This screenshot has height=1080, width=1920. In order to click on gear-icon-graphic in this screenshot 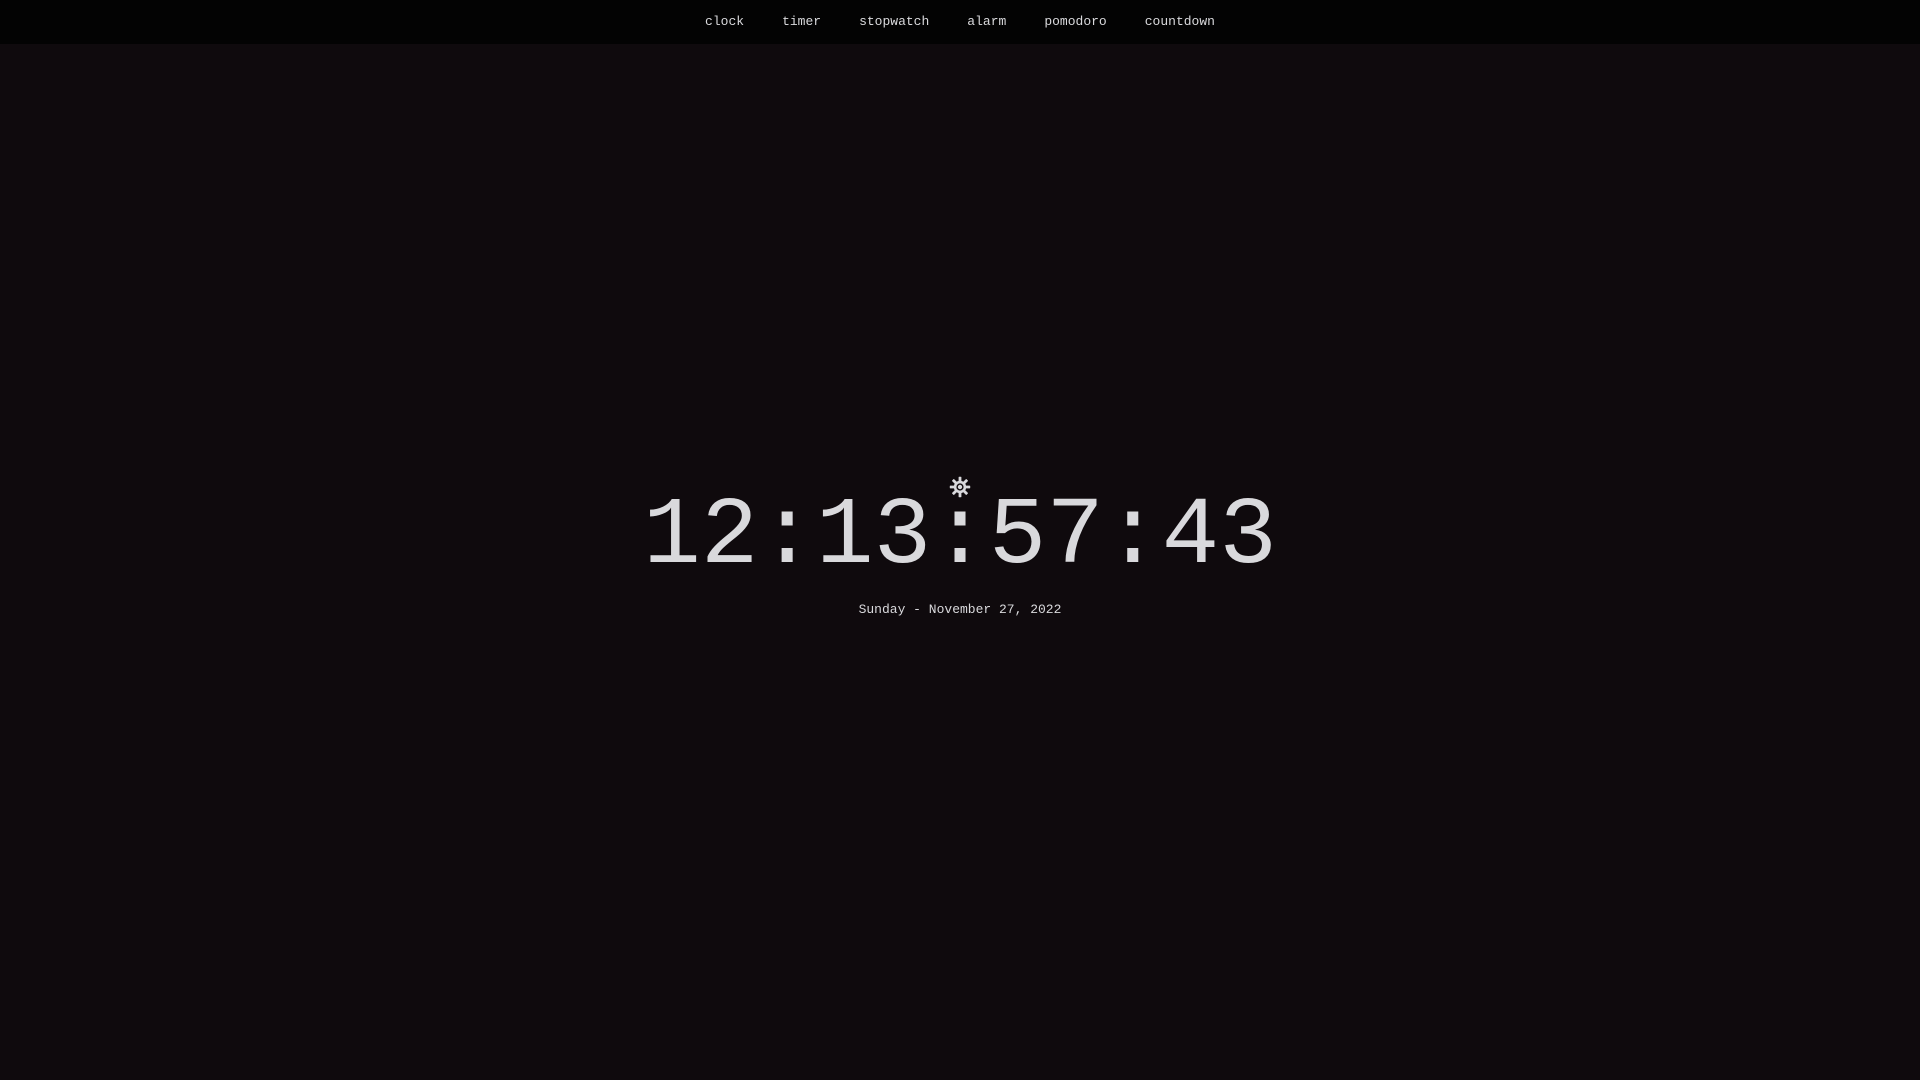, I will do `click(960, 487)`.